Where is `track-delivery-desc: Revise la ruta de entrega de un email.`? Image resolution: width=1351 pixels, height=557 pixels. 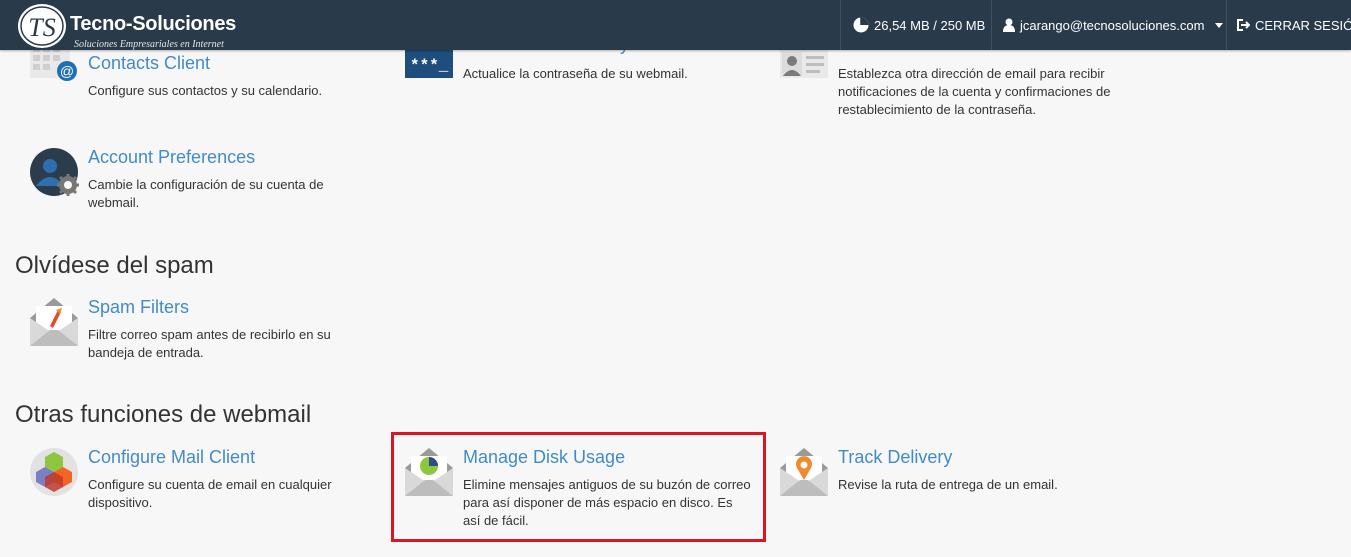 track-delivery-desc: Revise la ruta de entrega de un email. is located at coordinates (948, 484).